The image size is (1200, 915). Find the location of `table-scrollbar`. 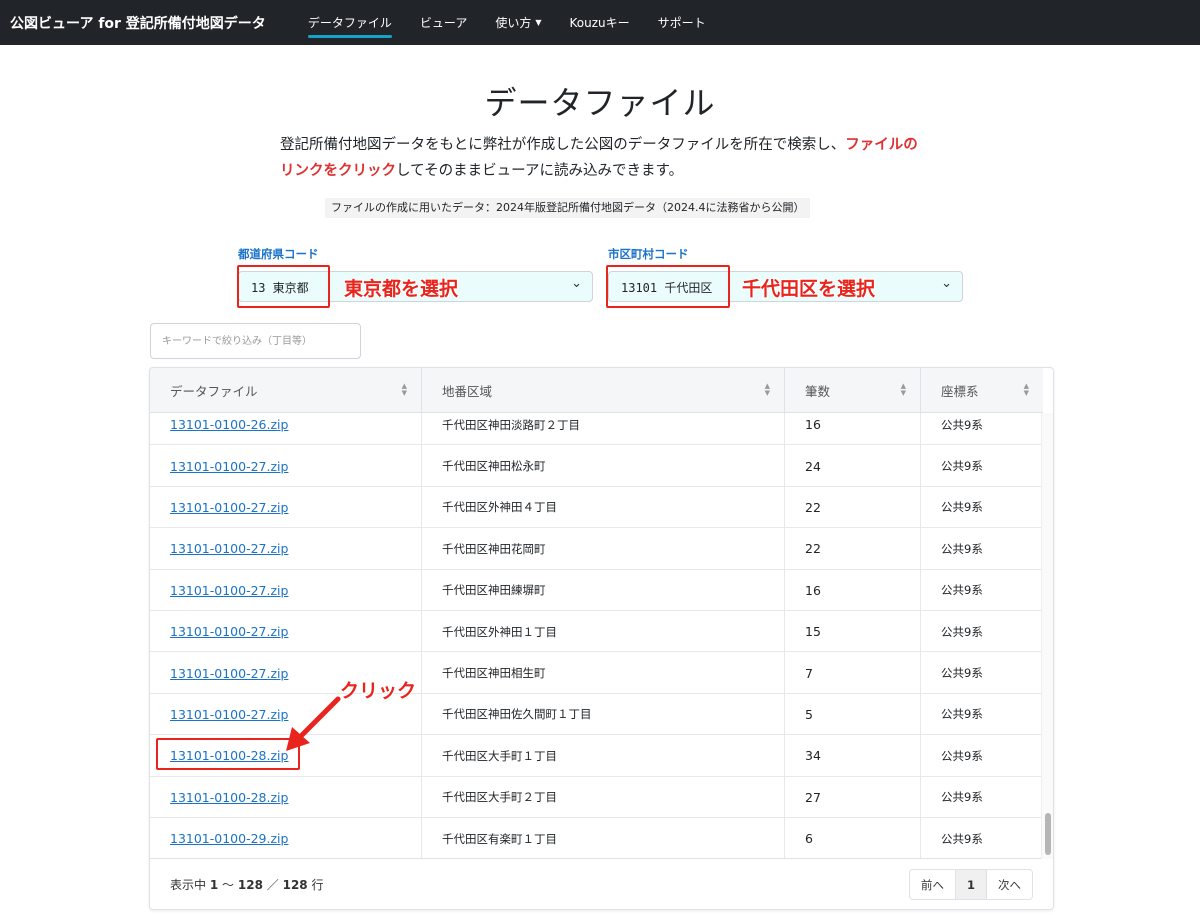

table-scrollbar is located at coordinates (1047, 636).